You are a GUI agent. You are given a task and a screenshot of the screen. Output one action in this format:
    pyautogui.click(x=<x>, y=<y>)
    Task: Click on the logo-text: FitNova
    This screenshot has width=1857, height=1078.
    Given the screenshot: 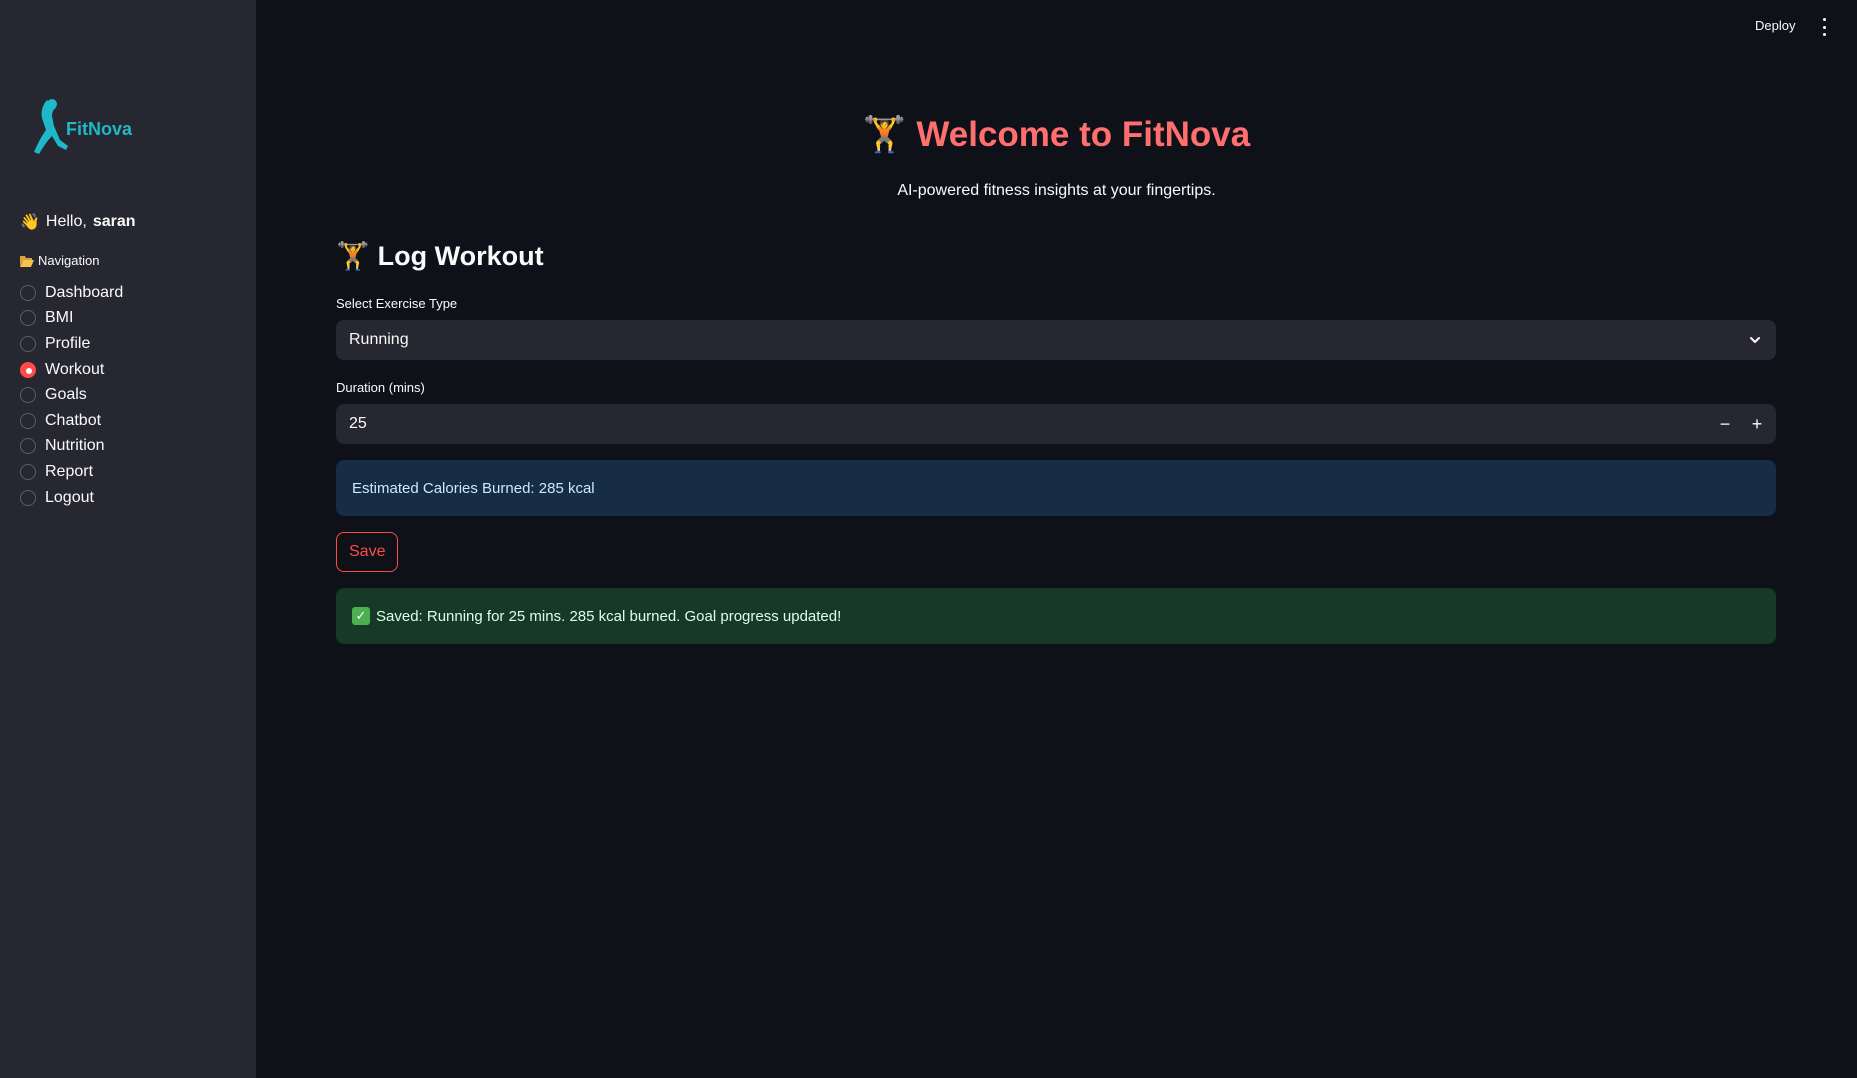 What is the action you would take?
    pyautogui.click(x=99, y=129)
    